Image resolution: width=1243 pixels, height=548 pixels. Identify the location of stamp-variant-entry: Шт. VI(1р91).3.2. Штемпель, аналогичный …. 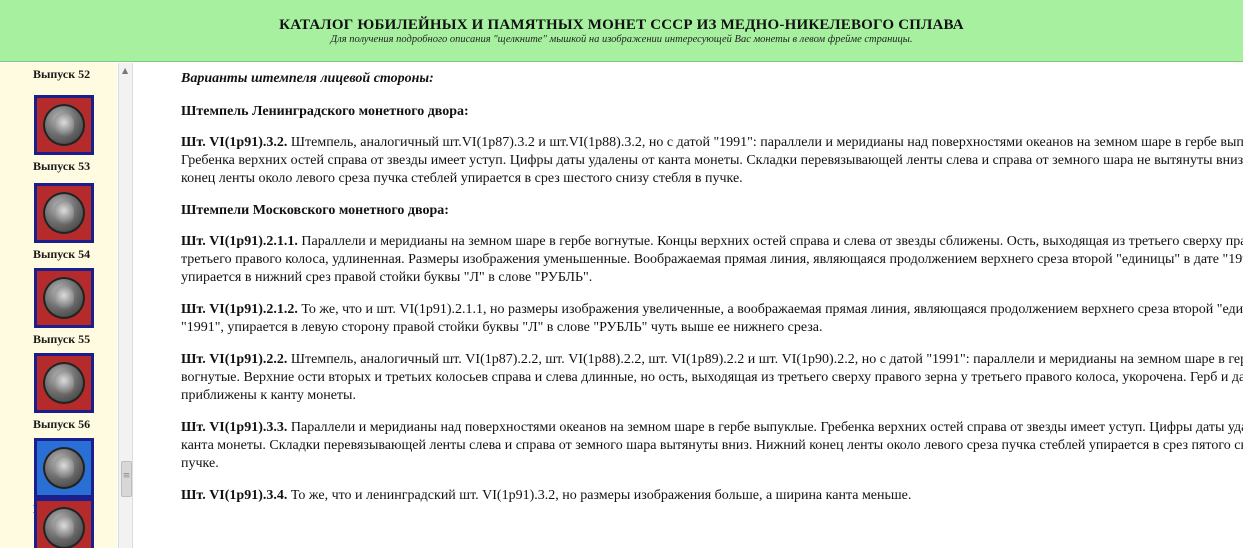
(712, 161).